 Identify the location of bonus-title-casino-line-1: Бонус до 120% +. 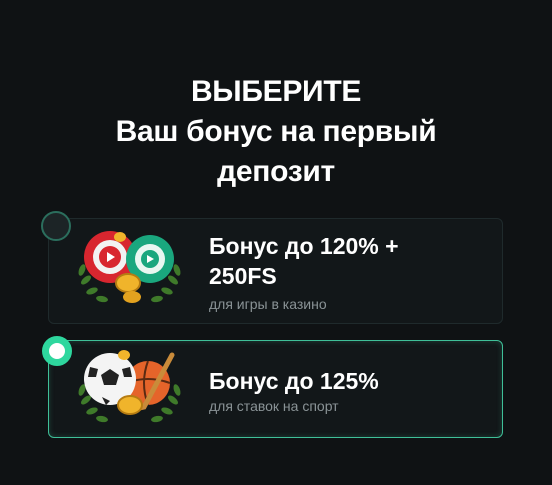
(304, 246).